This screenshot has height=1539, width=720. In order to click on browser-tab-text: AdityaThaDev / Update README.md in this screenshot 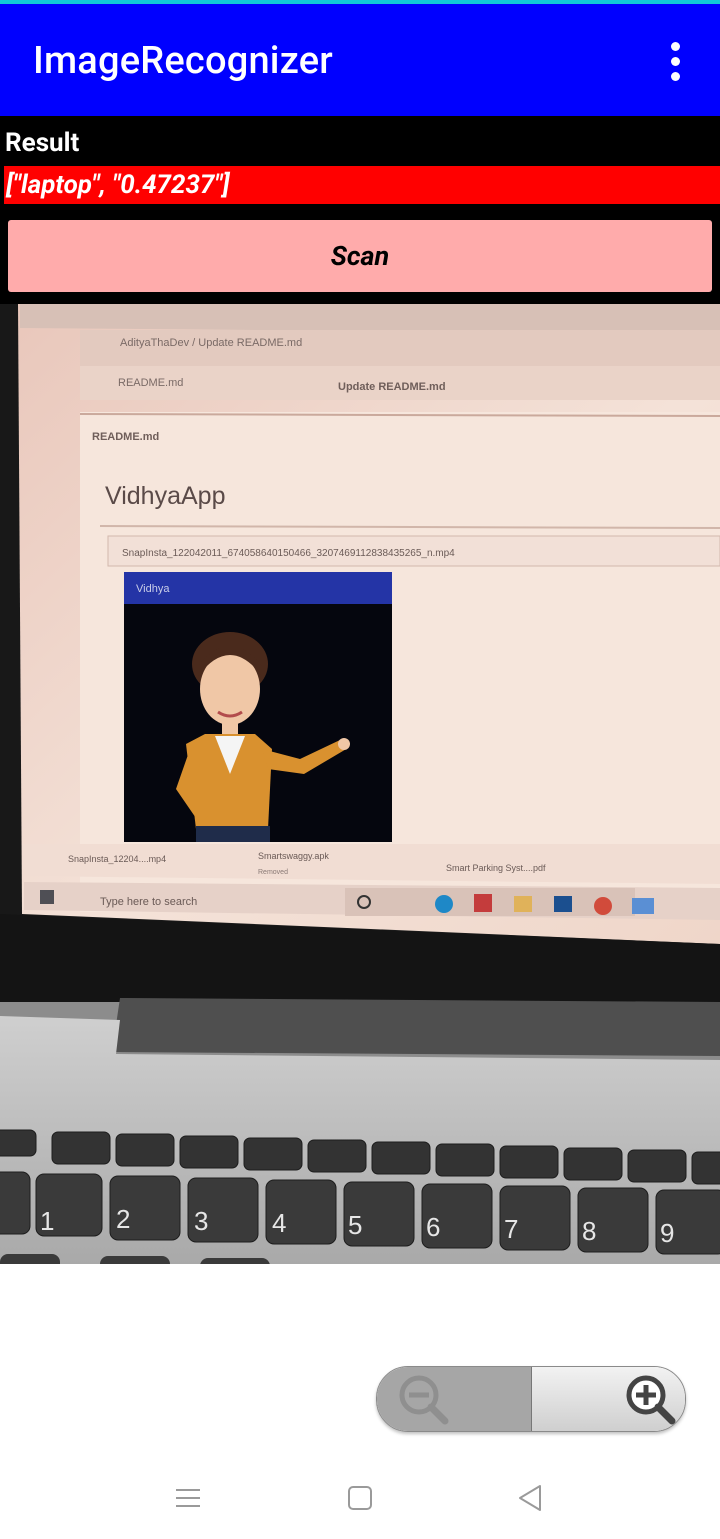, I will do `click(211, 343)`.